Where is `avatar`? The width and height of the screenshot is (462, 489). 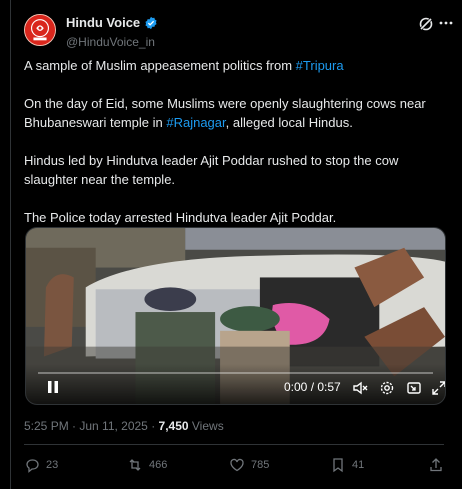 avatar is located at coordinates (40, 30).